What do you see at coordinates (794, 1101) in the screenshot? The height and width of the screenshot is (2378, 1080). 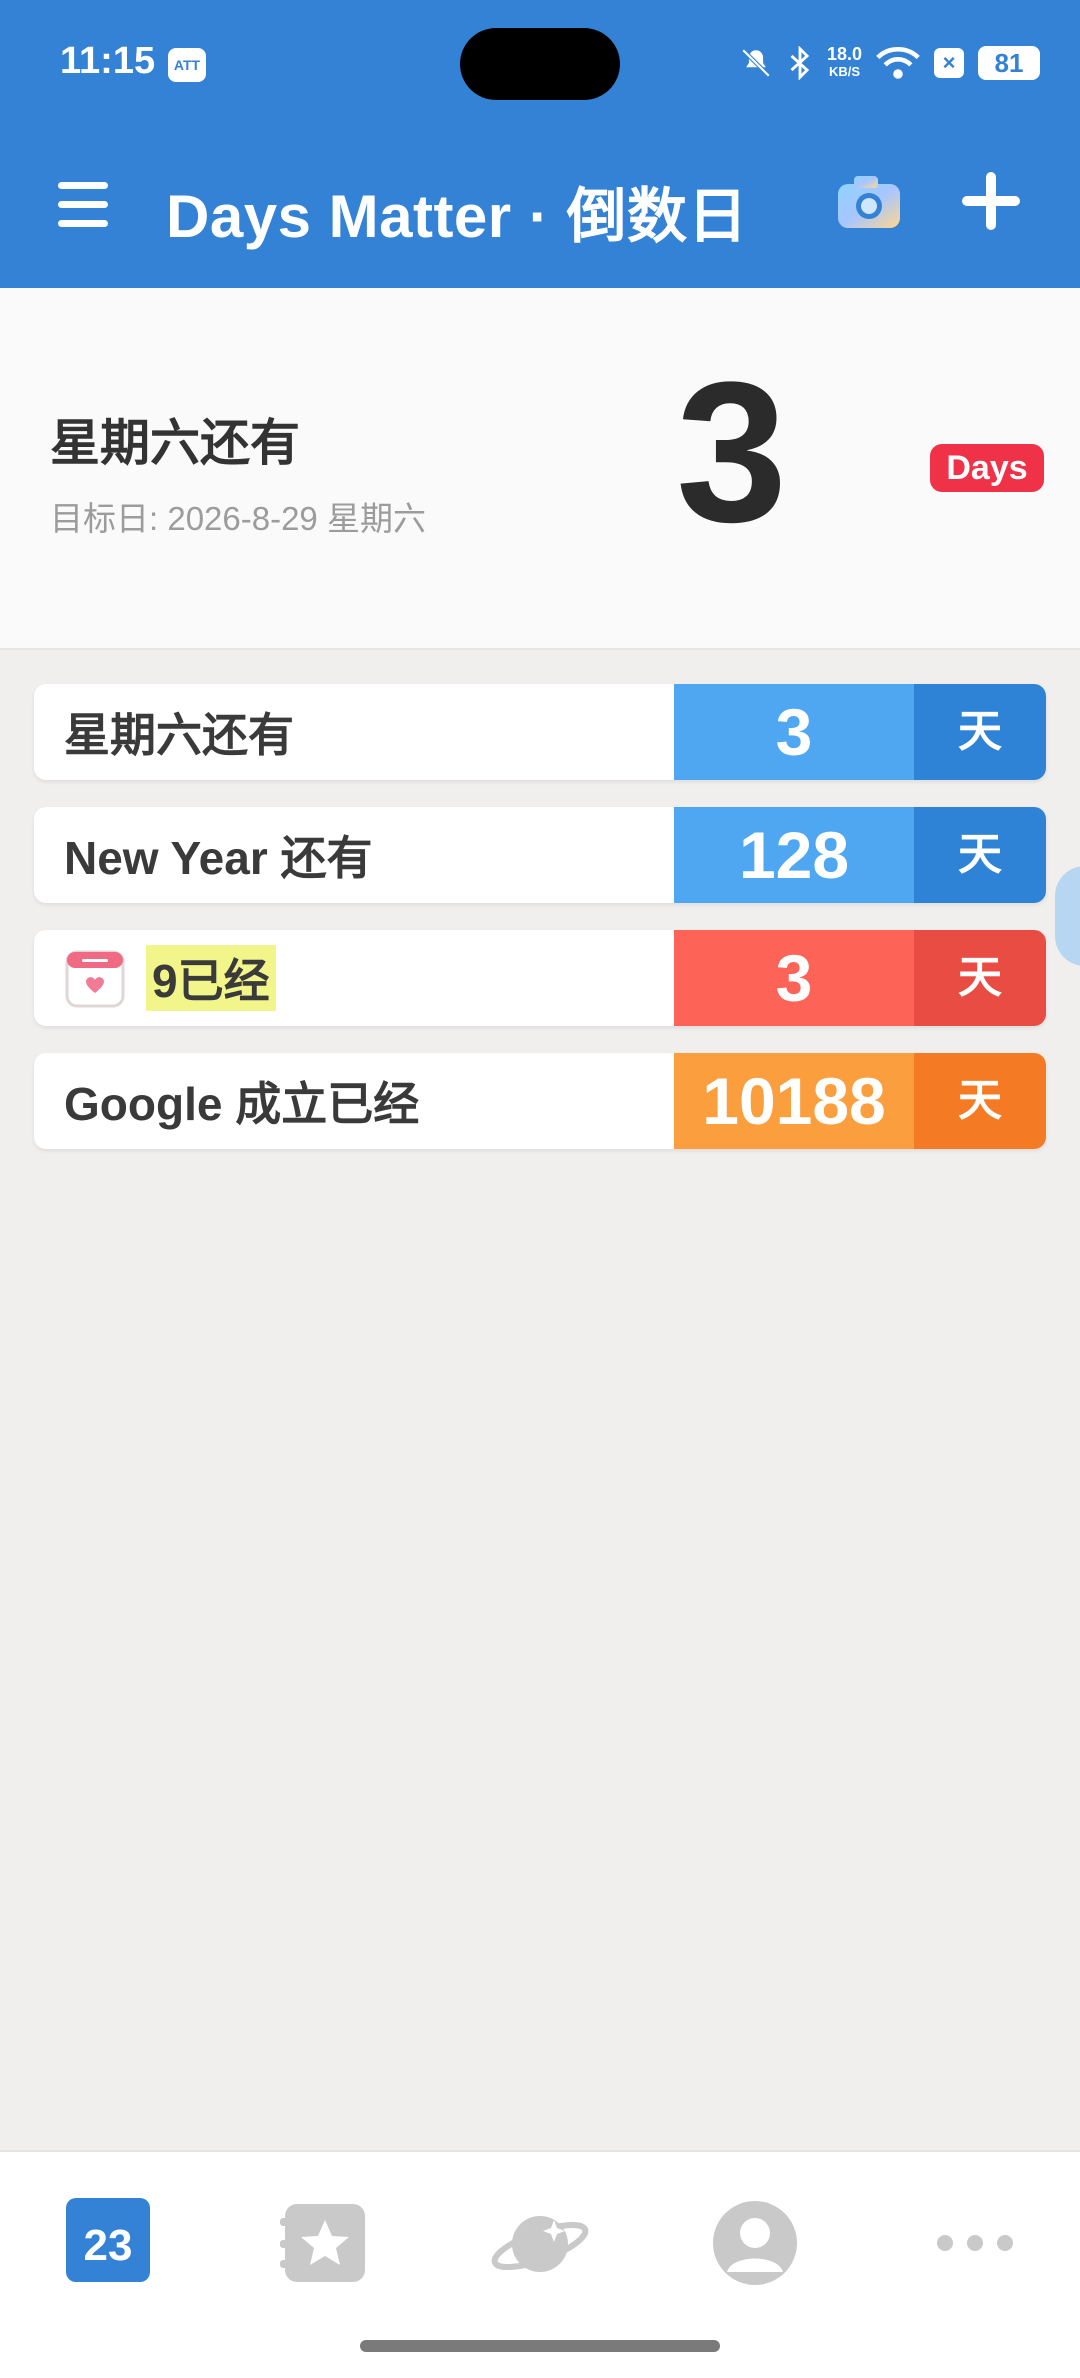 I see `list-item-count: 10188` at bounding box center [794, 1101].